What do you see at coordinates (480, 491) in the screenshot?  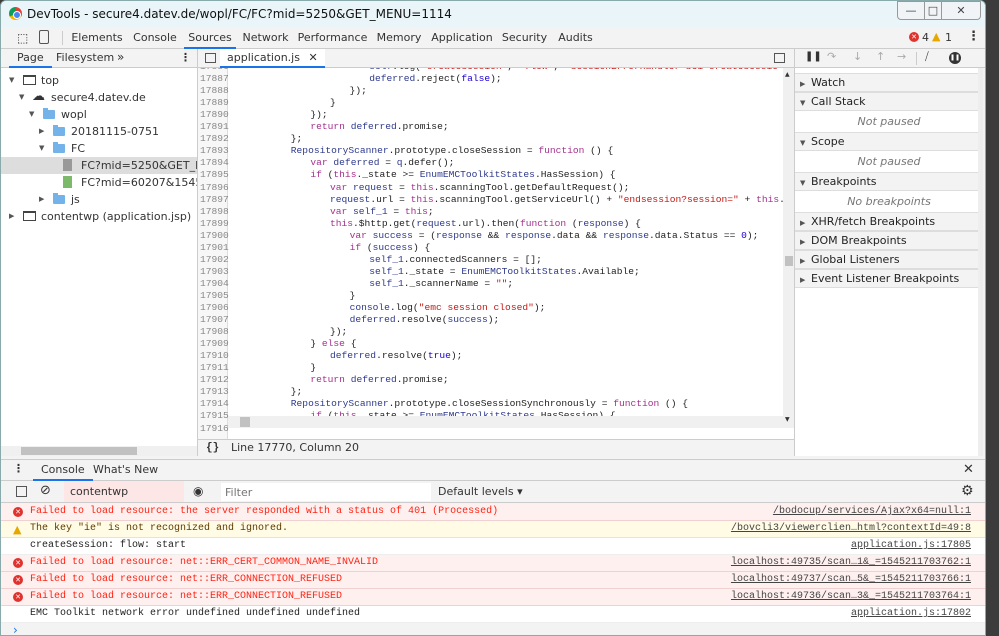 I see `levels-dropdown: Default levels ▾` at bounding box center [480, 491].